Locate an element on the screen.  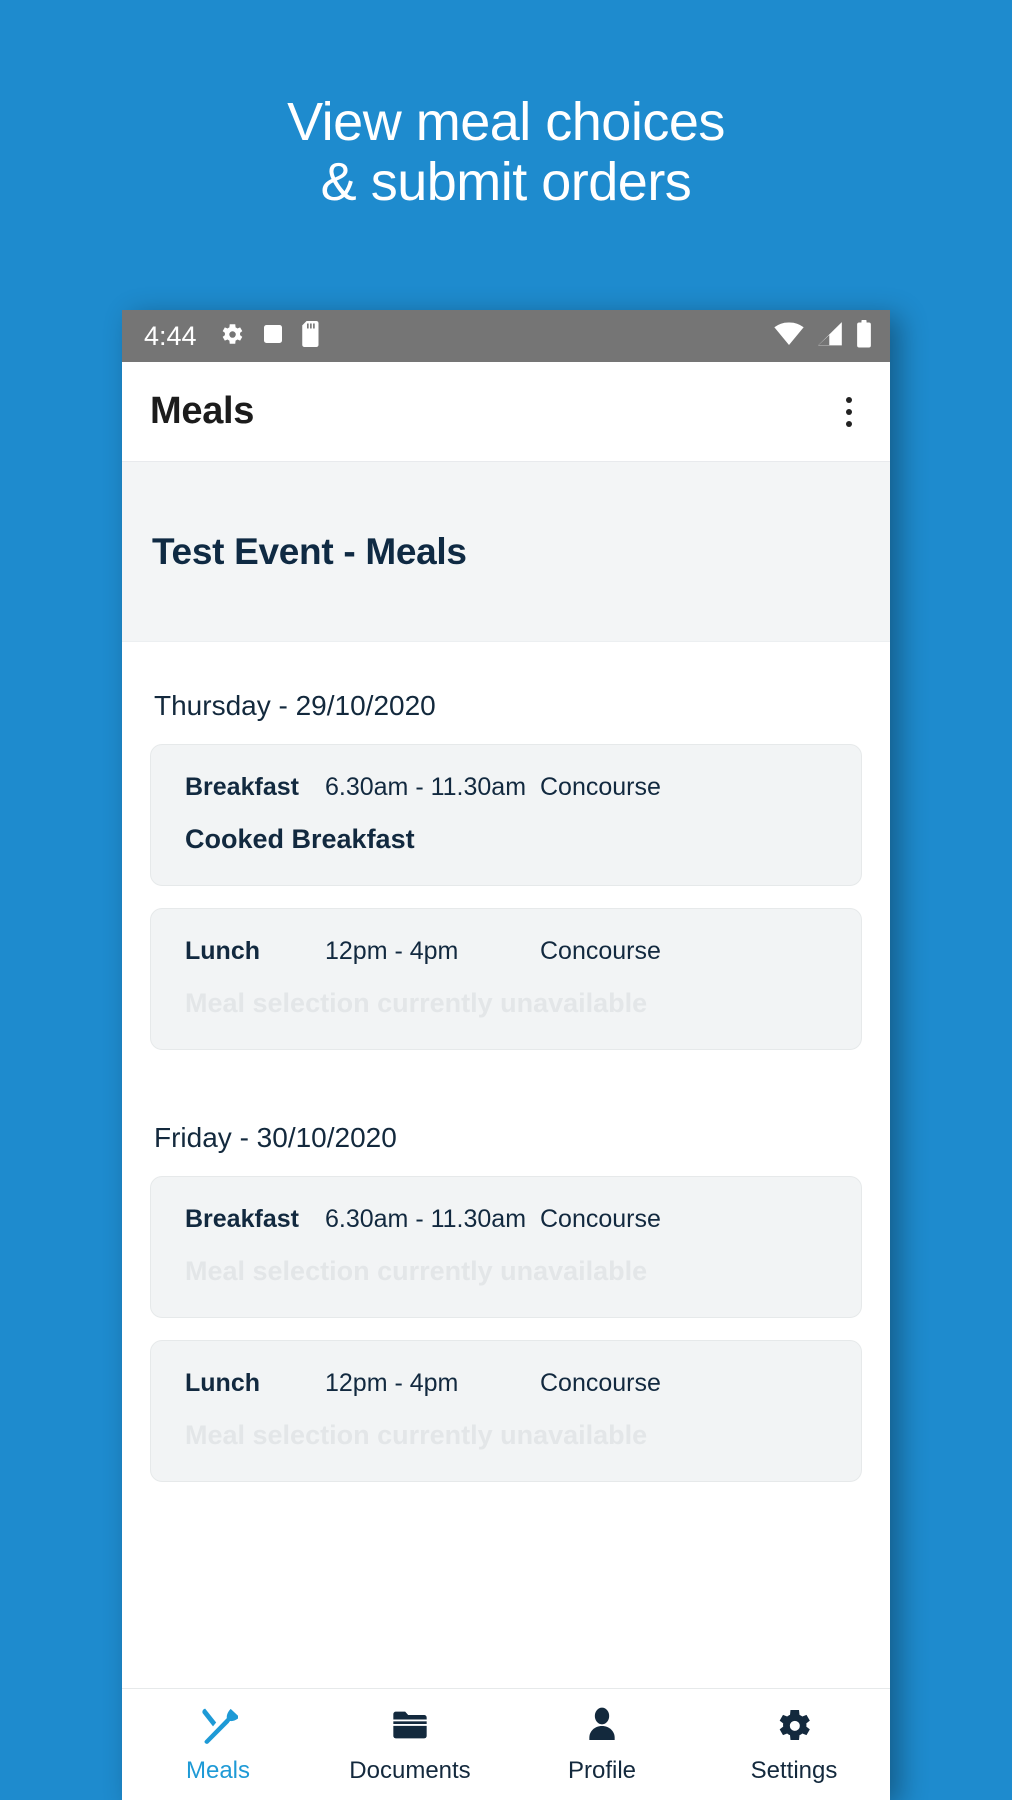
day-label: Thursday - 29/10/2020 is located at coordinates (295, 705).